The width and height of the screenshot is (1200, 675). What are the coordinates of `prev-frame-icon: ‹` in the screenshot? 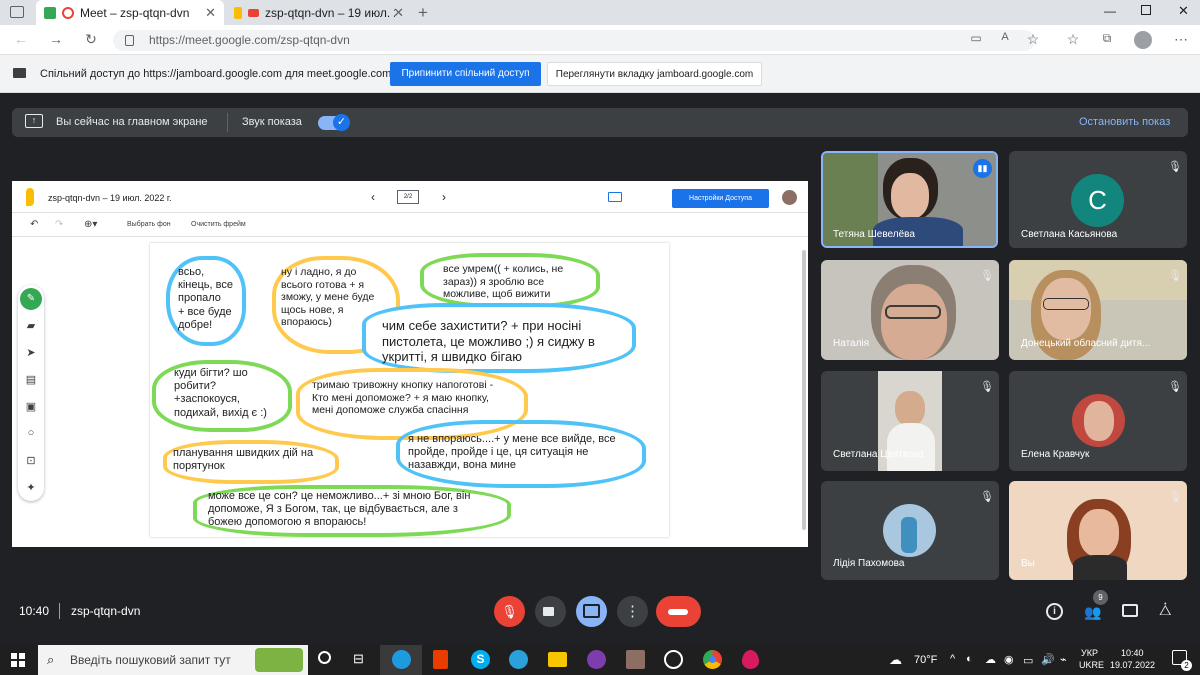 It's located at (373, 197).